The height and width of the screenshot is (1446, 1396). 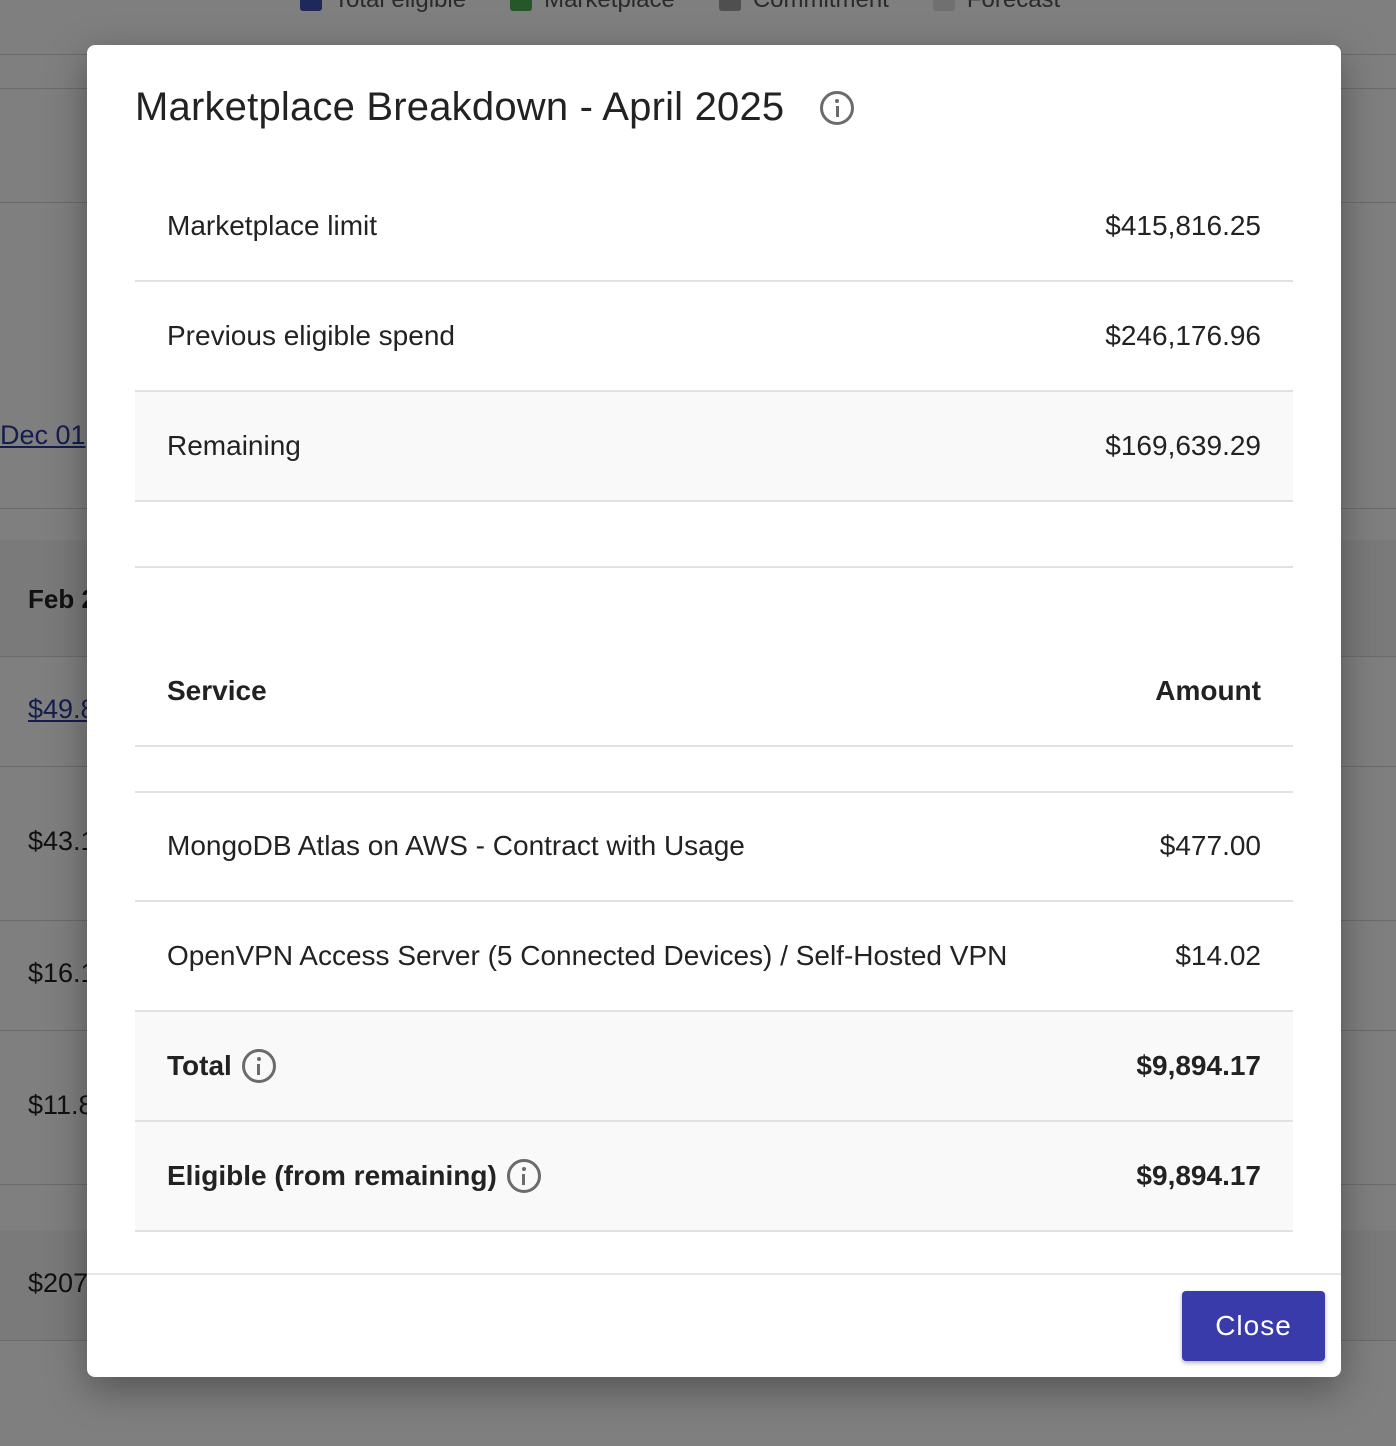 I want to click on eligible-row: Eligible (from remaining) $9,894.17, so click(x=714, y=1177).